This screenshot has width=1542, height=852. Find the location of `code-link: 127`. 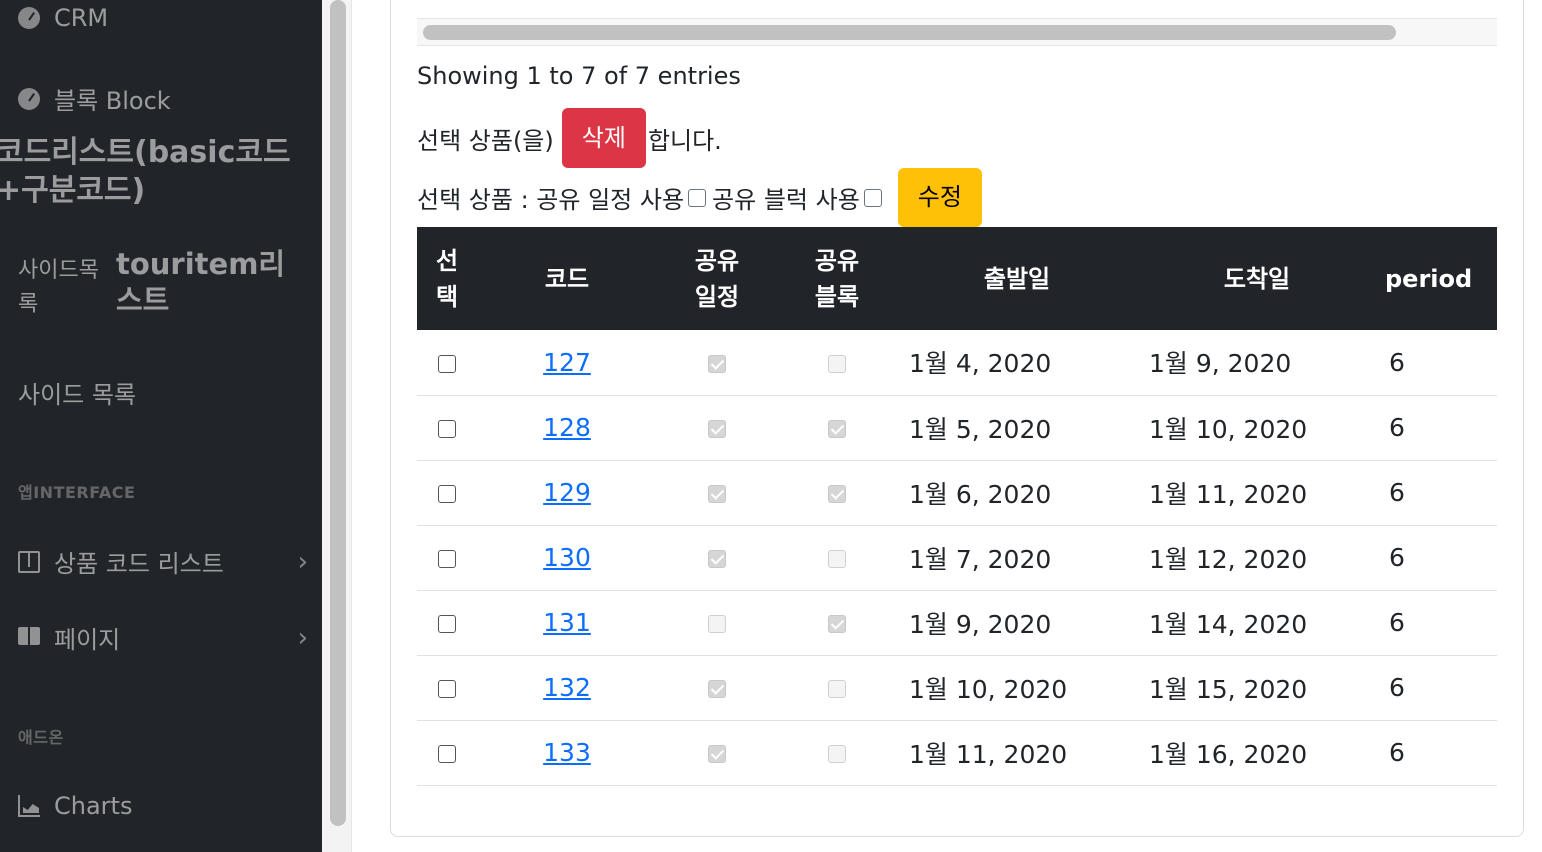

code-link: 127 is located at coordinates (567, 362).